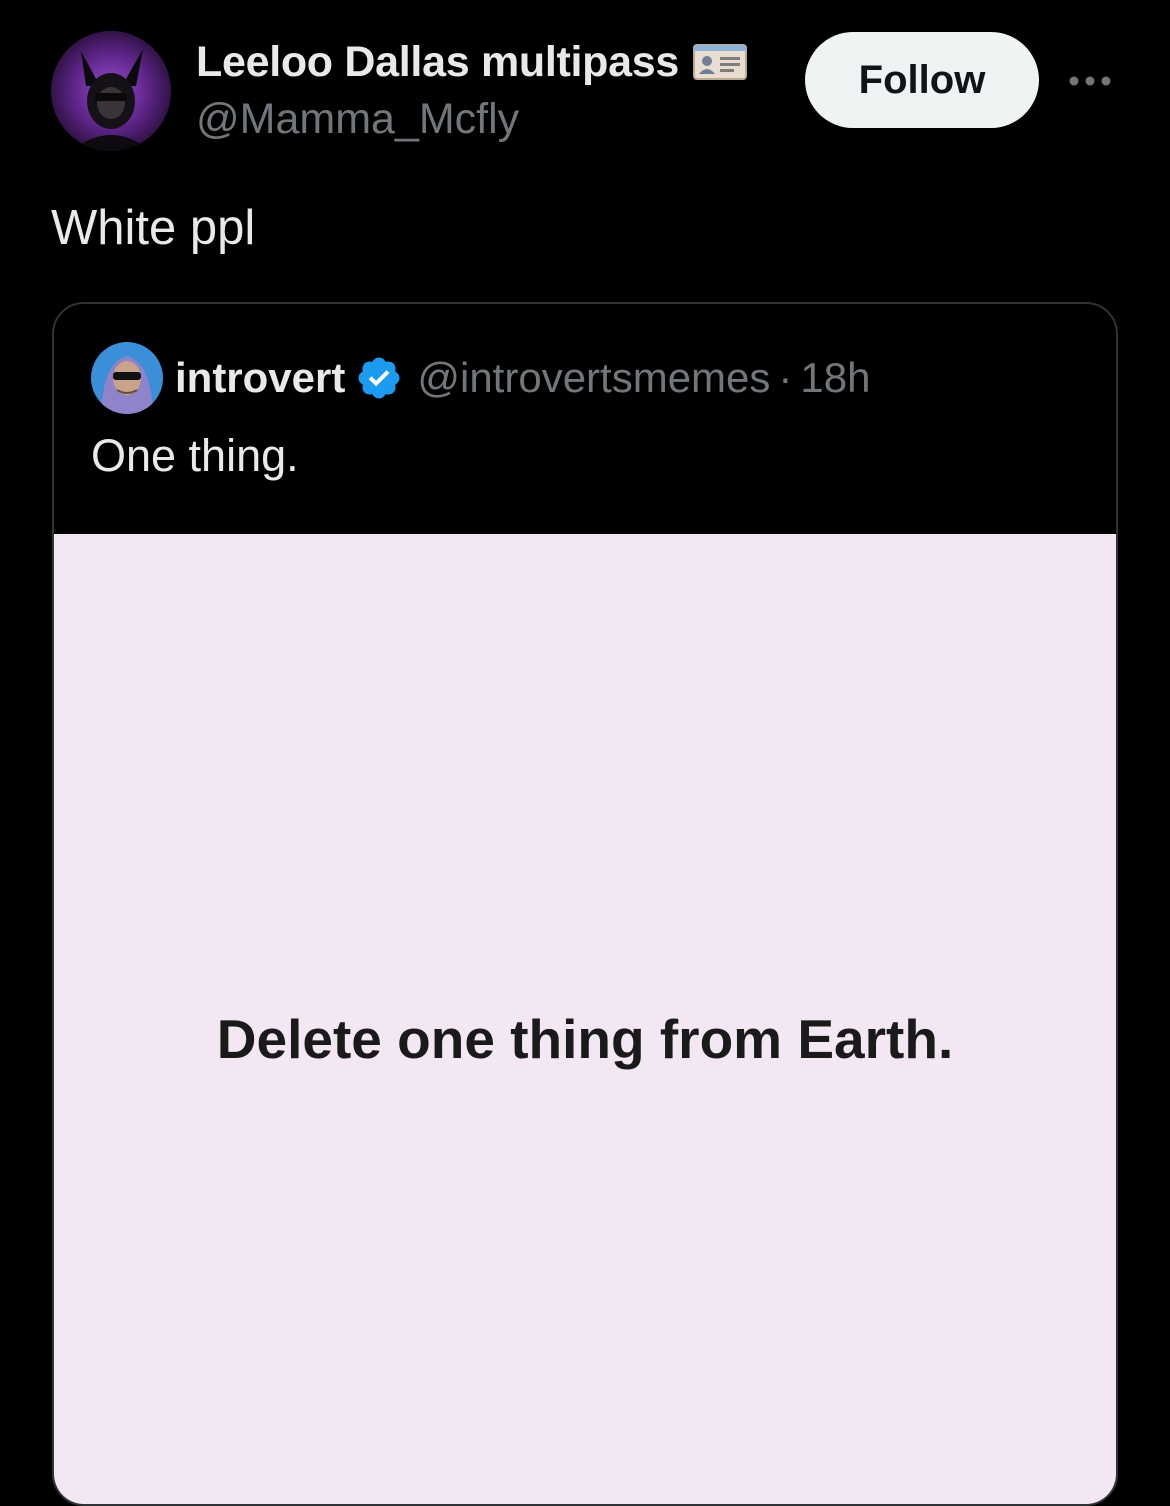  I want to click on quoted-timestamp: 18h, so click(835, 378).